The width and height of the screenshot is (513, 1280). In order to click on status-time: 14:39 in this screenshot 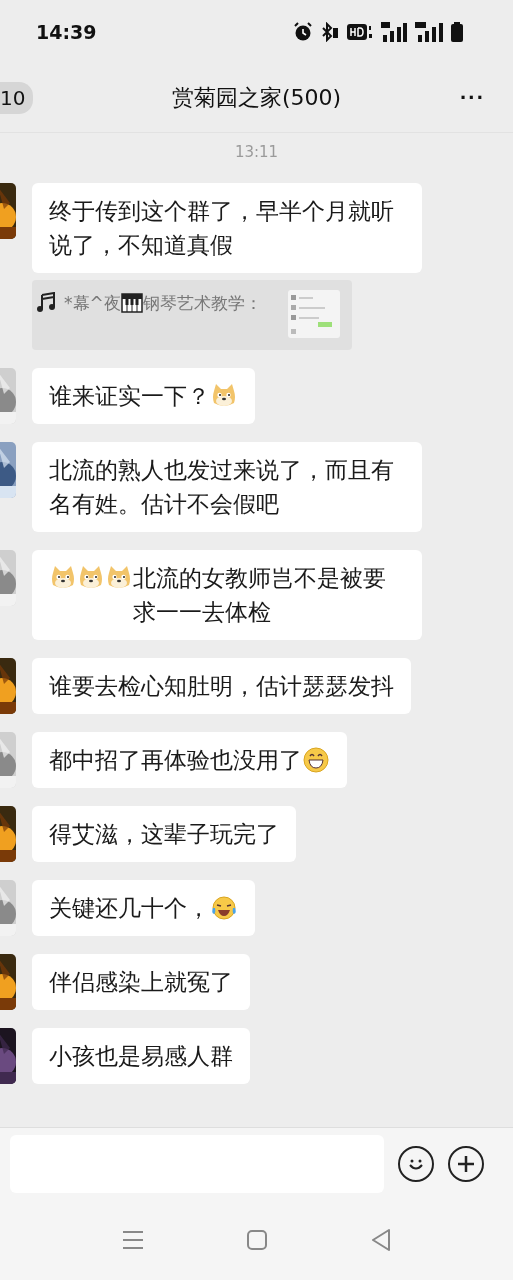, I will do `click(66, 32)`.